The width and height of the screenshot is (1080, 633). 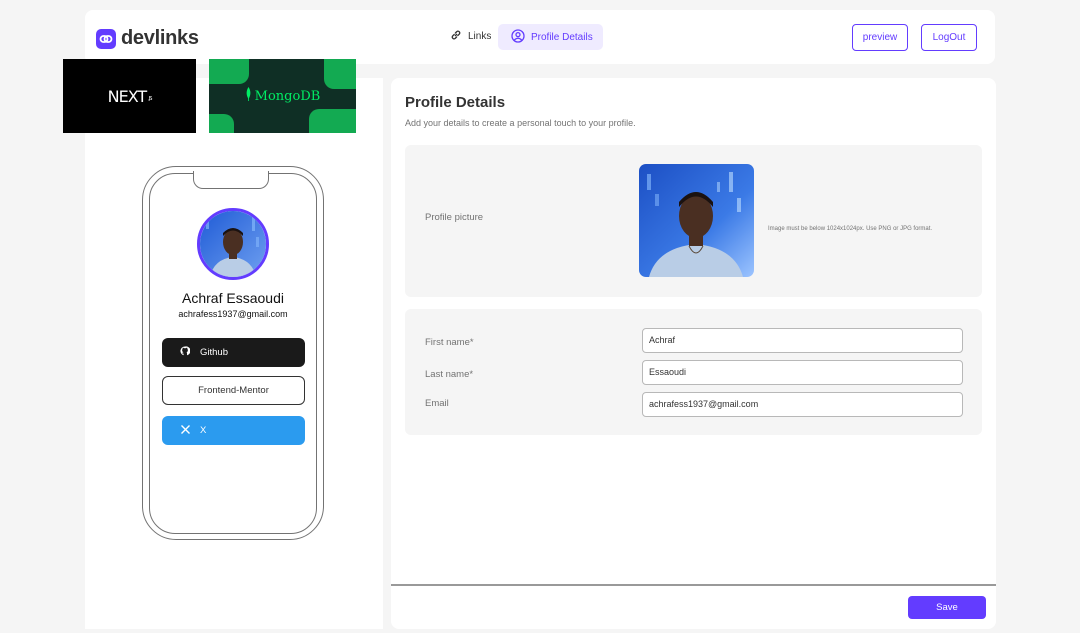 I want to click on devlinks-logo: devlinks, so click(x=147, y=38).